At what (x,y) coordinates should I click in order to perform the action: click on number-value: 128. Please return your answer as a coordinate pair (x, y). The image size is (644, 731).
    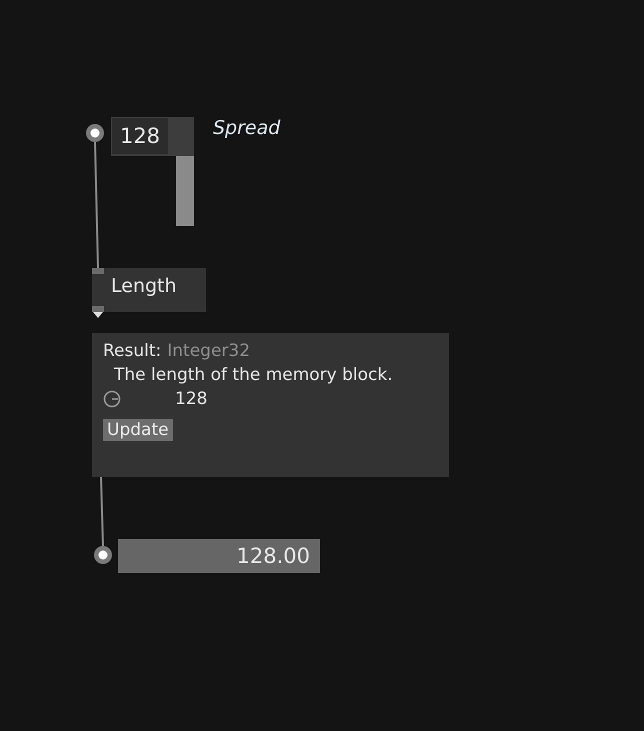
    Looking at the image, I should click on (140, 136).